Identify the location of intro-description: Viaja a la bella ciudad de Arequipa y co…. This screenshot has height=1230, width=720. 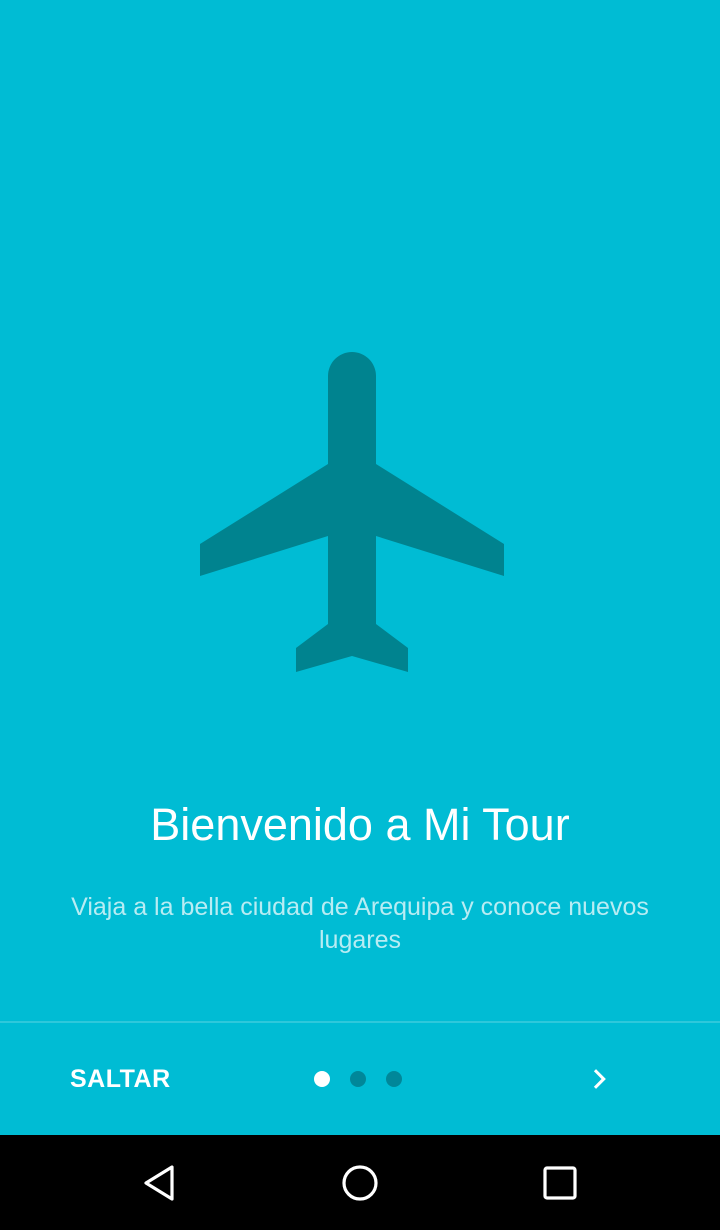
(360, 923).